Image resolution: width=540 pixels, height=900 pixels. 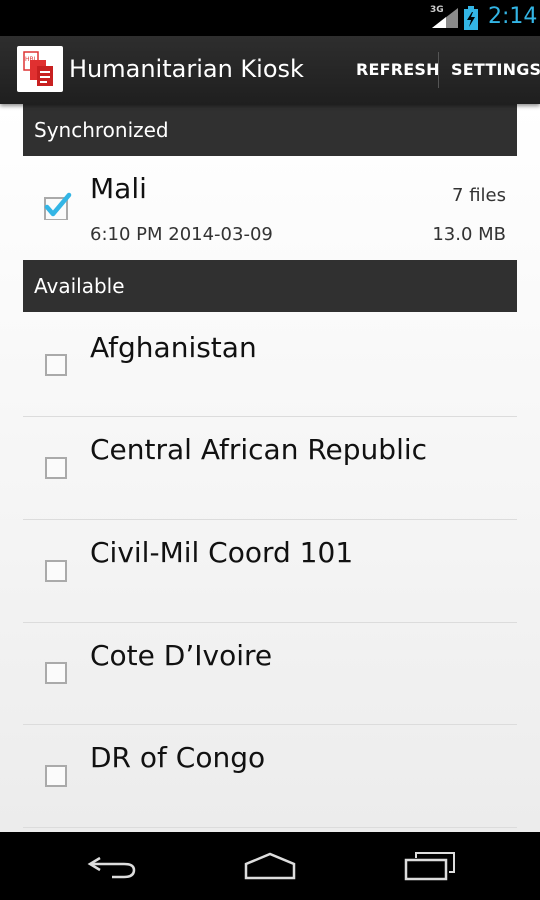 I want to click on action-bar: HBI Humanitarian Kiosk REFRESH SETTINGS, so click(x=270, y=70).